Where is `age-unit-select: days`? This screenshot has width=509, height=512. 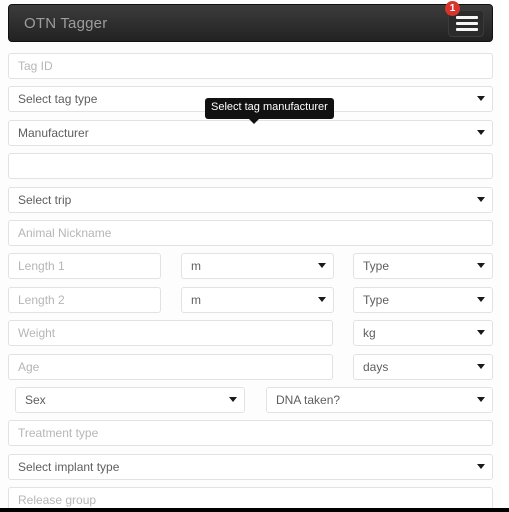 age-unit-select: days is located at coordinates (423, 367).